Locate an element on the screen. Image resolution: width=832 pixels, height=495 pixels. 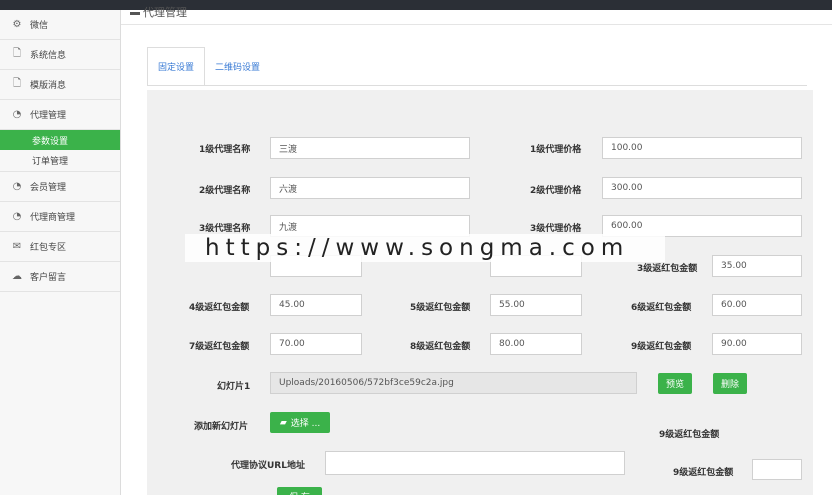
bonus-6-input: 60.00 is located at coordinates (757, 305).